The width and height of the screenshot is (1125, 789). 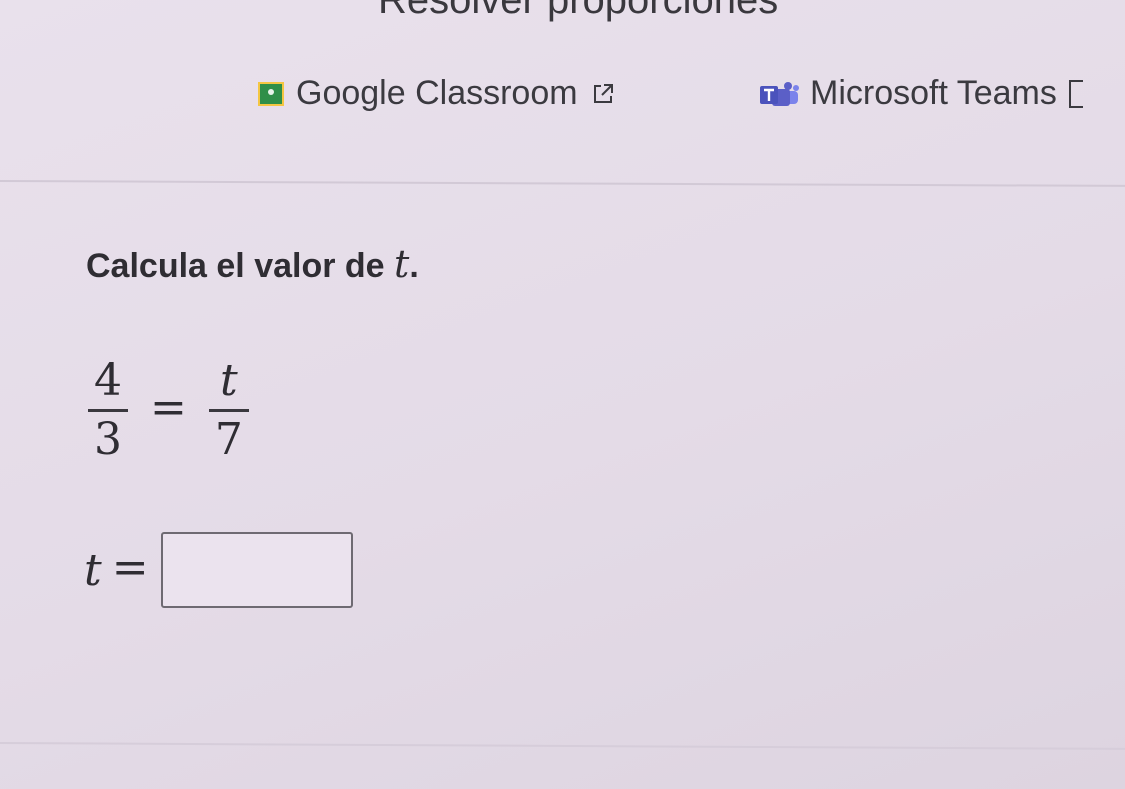 I want to click on answer-input, so click(x=256, y=570).